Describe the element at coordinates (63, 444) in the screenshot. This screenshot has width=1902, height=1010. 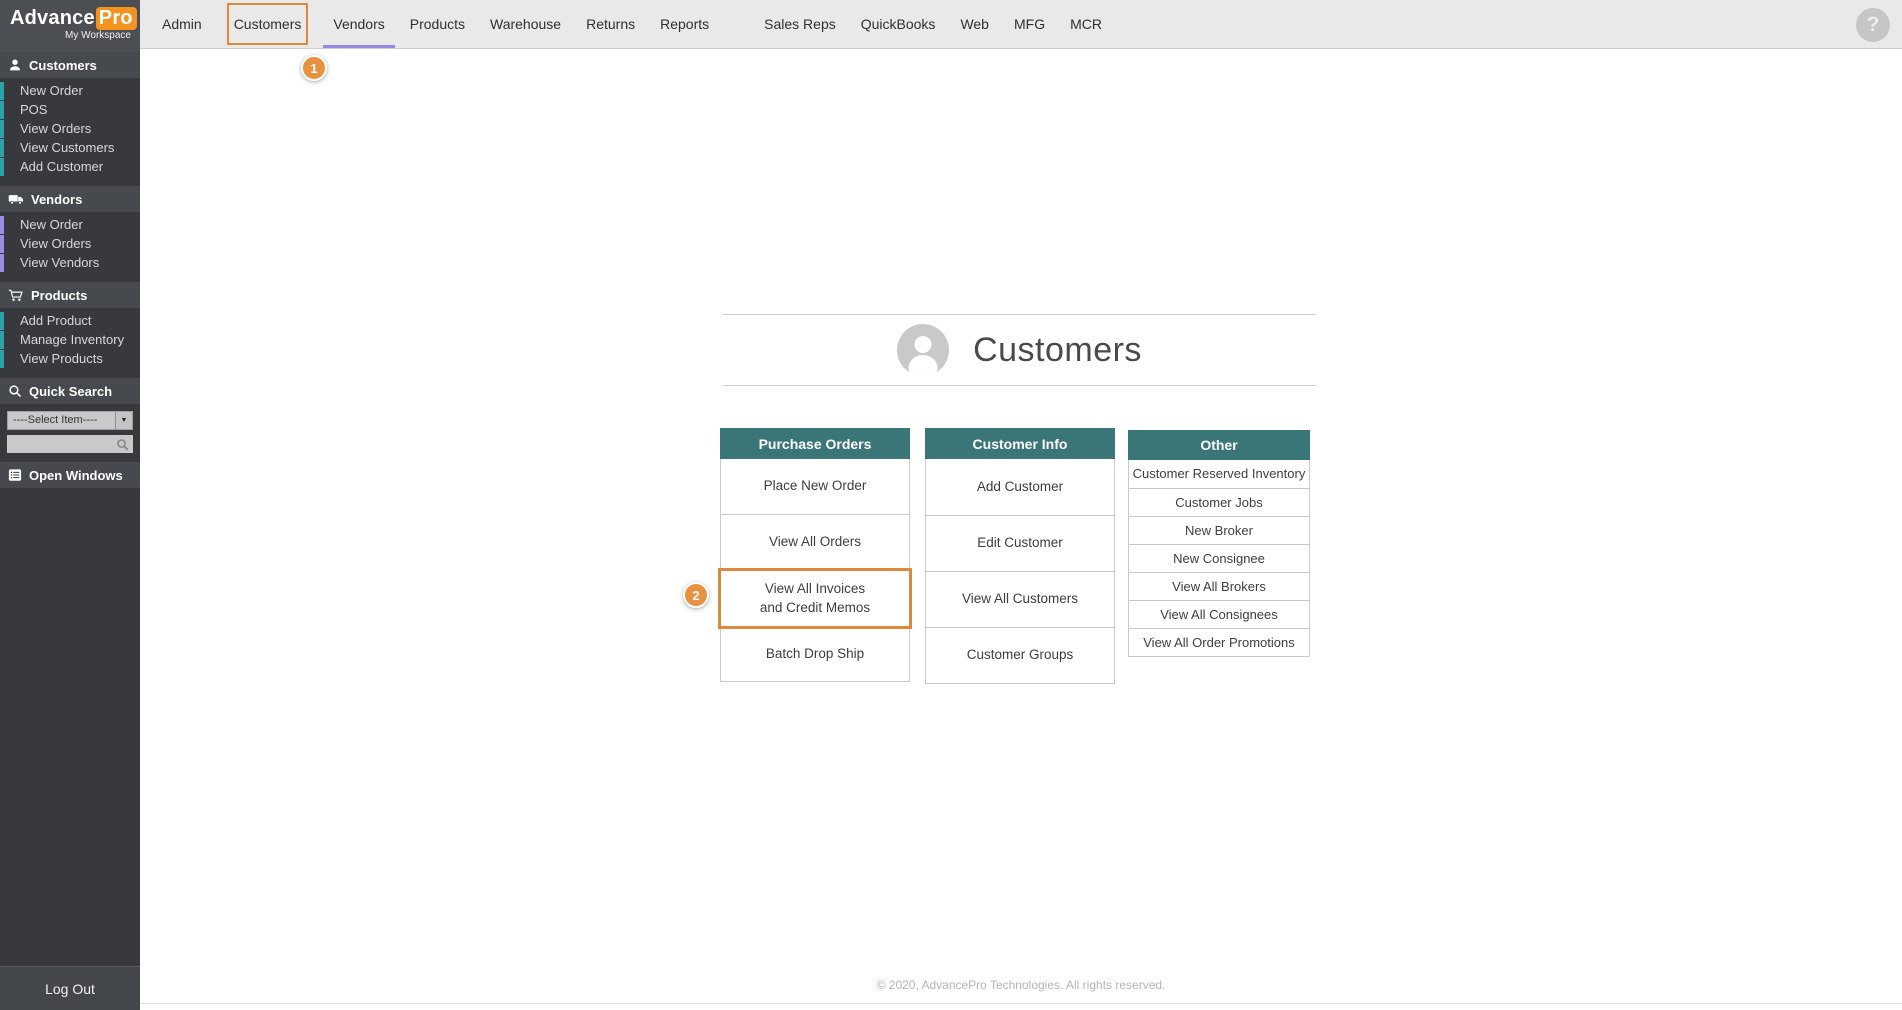
I see `quick-search-text-field` at that location.